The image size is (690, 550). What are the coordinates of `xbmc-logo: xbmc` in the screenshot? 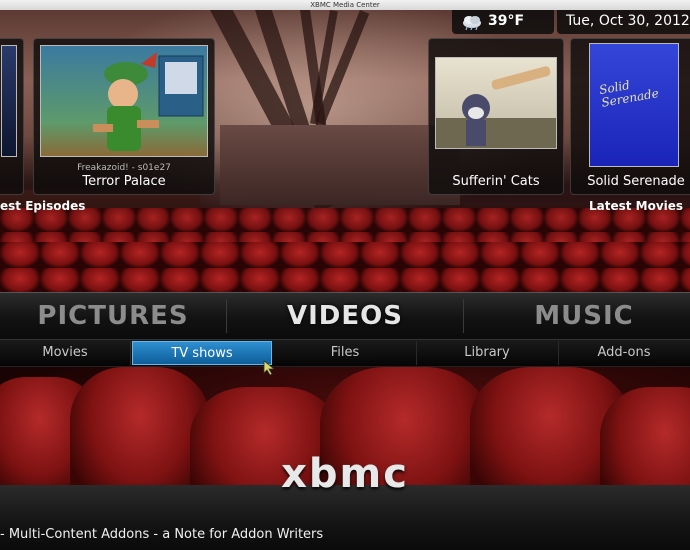 It's located at (345, 474).